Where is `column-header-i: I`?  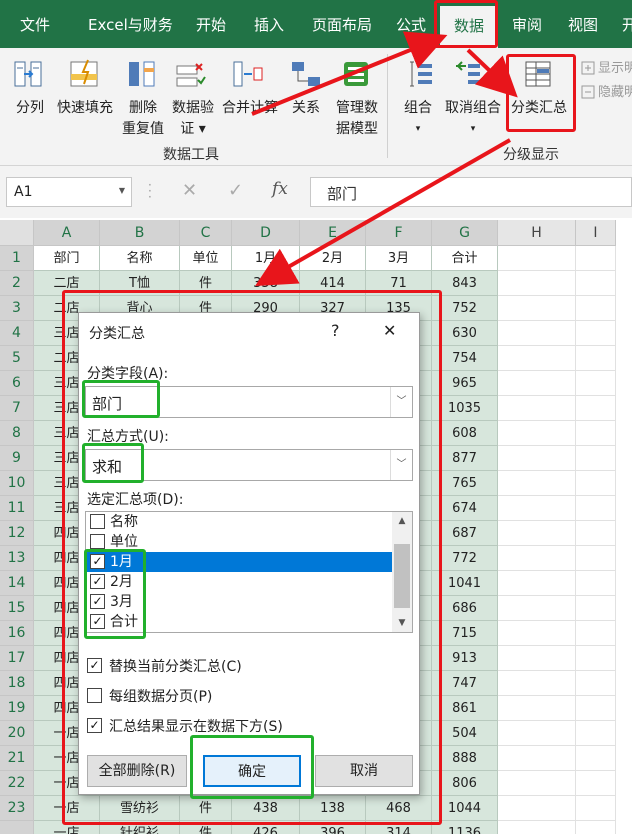
column-header-i: I is located at coordinates (596, 233).